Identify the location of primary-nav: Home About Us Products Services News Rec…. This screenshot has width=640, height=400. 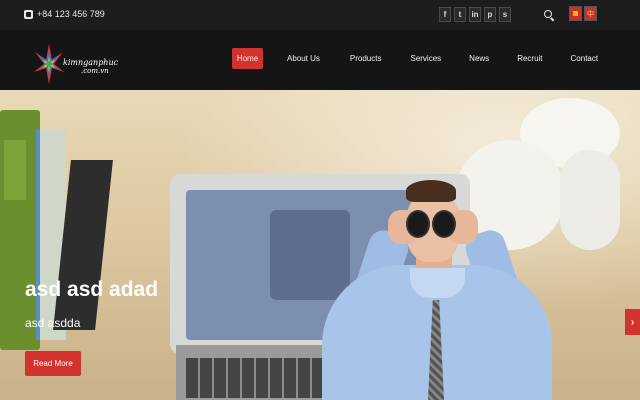
(418, 58).